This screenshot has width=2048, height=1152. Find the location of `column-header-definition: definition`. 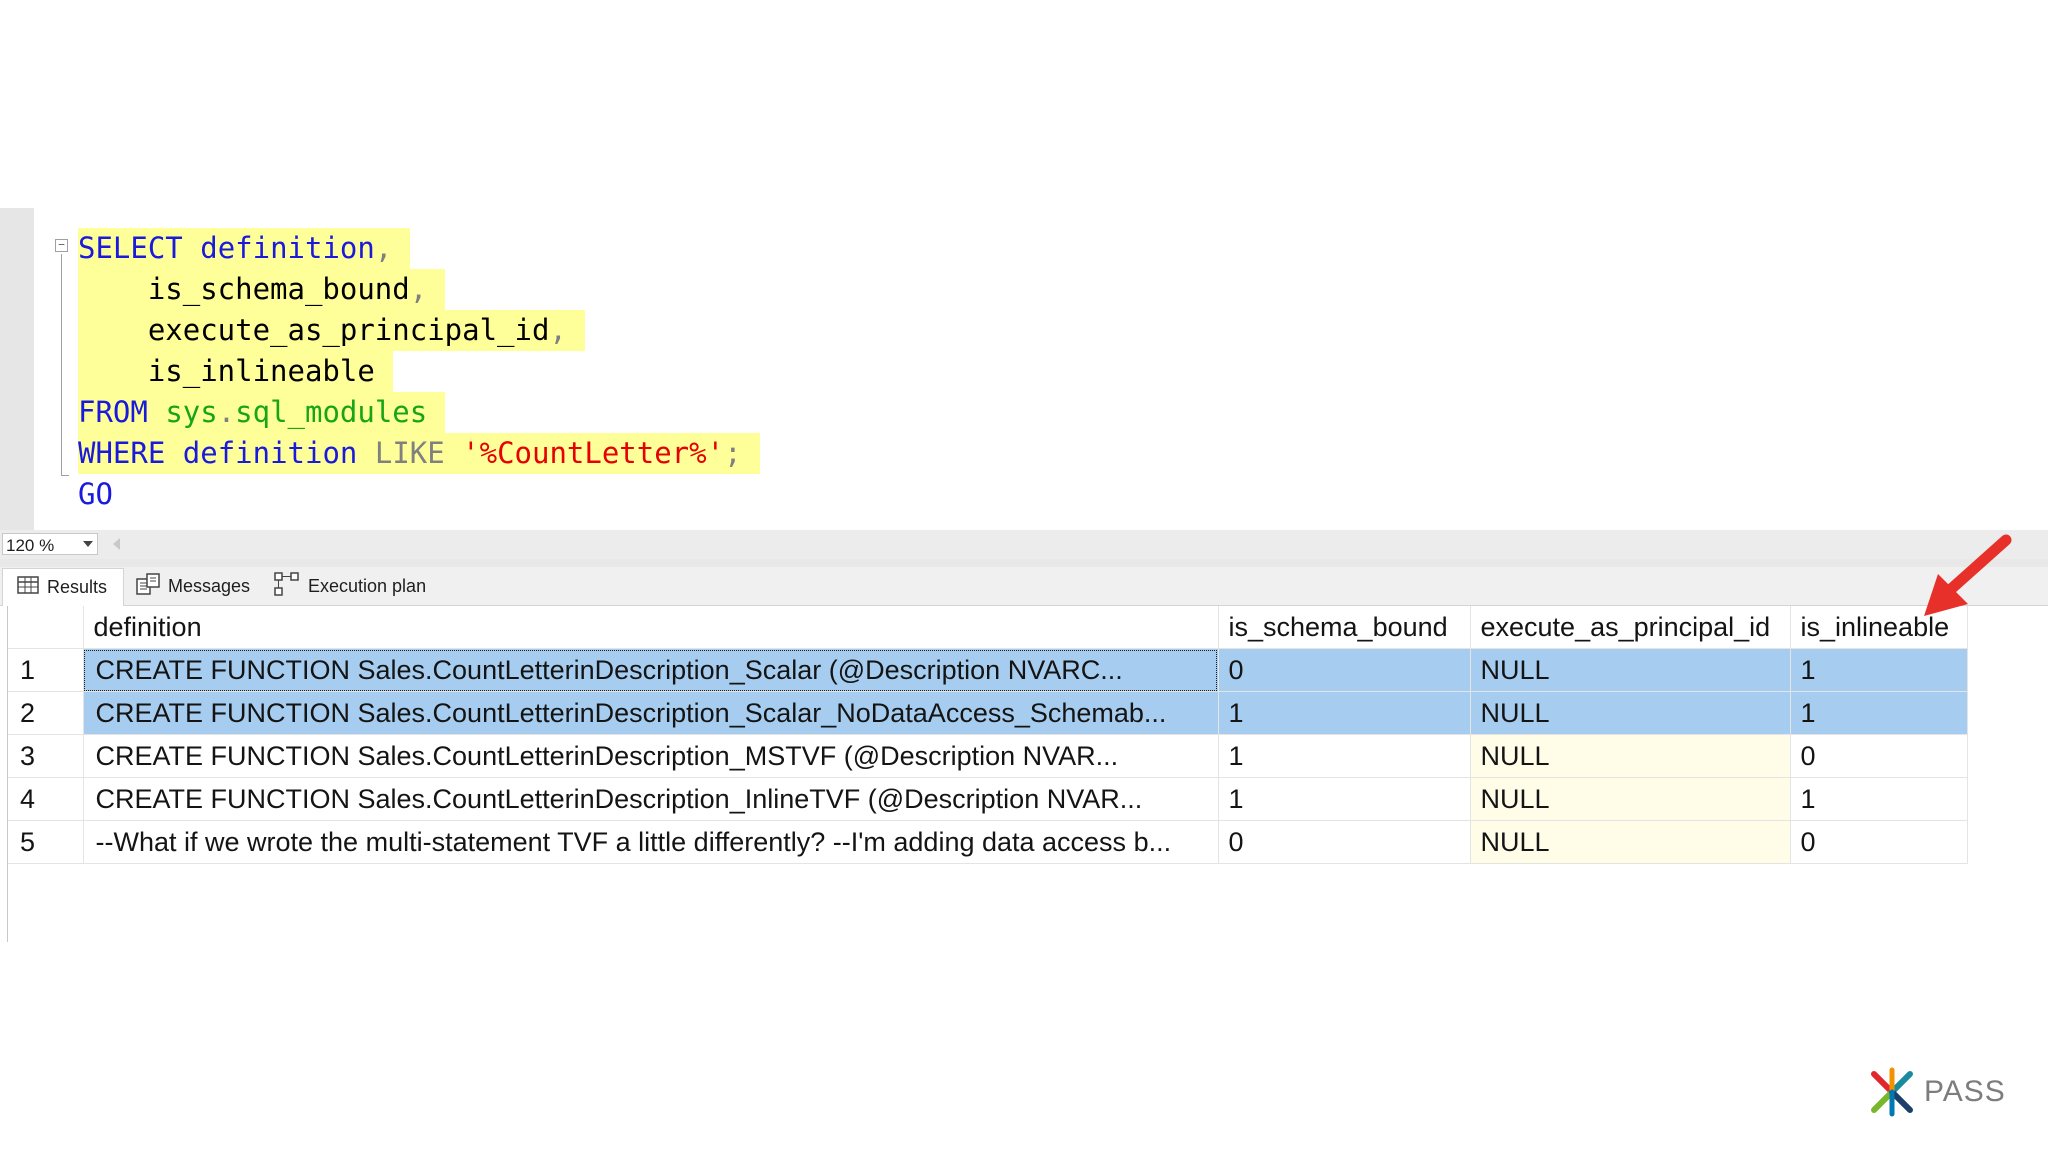

column-header-definition: definition is located at coordinates (651, 627).